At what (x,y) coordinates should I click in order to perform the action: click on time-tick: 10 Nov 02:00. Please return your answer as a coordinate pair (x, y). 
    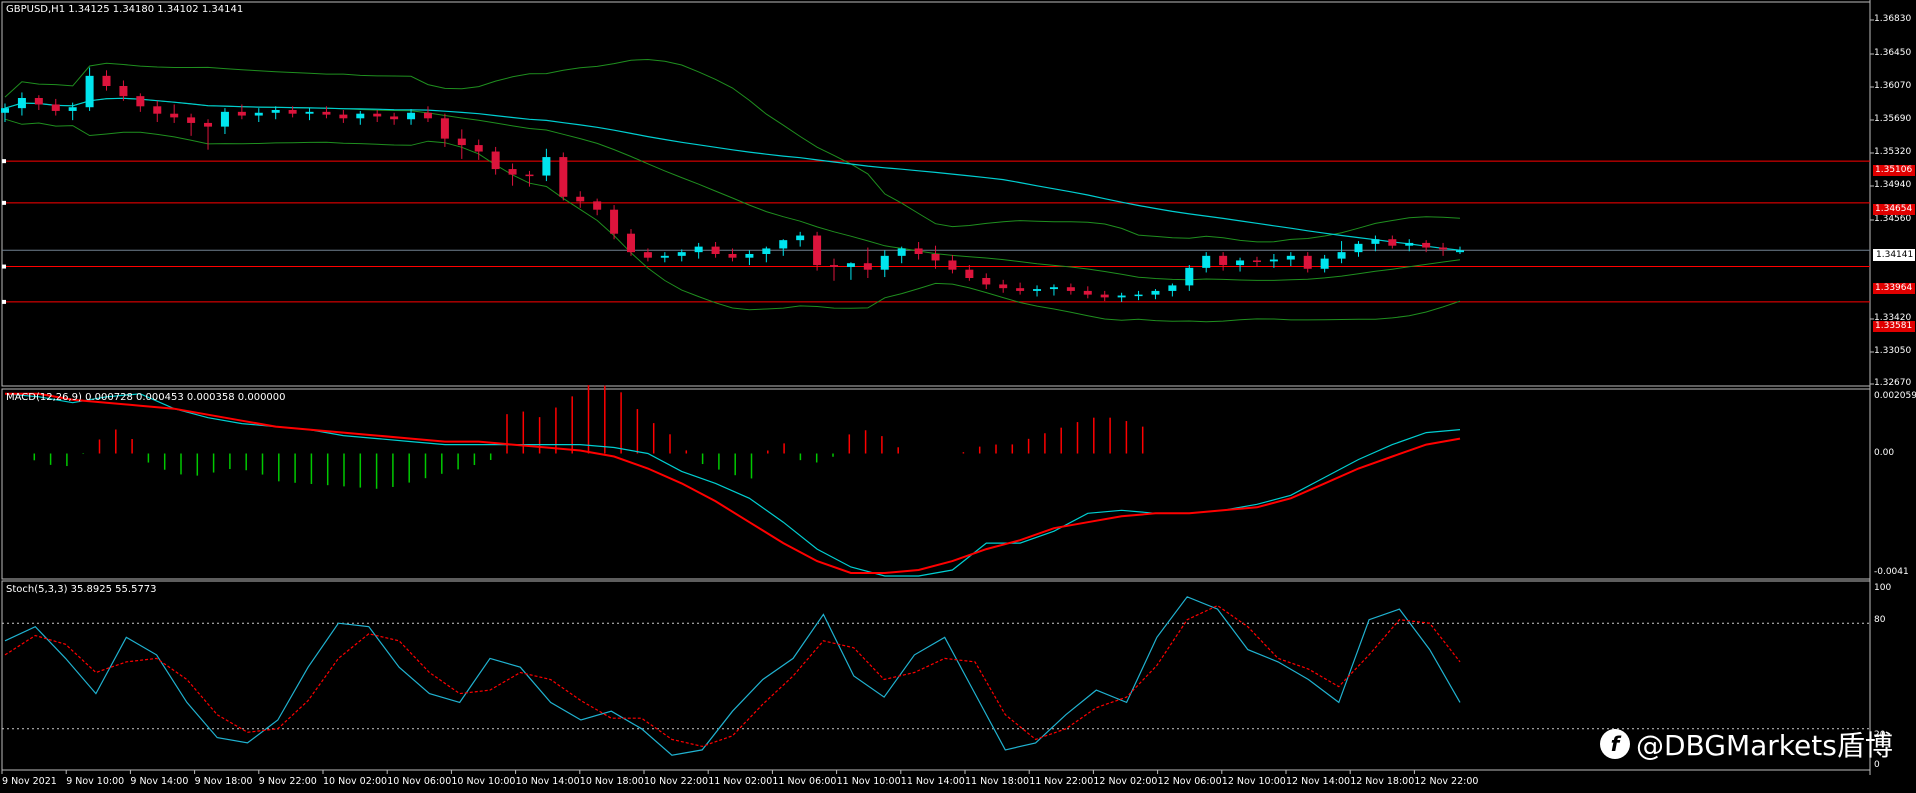
    Looking at the image, I should click on (355, 781).